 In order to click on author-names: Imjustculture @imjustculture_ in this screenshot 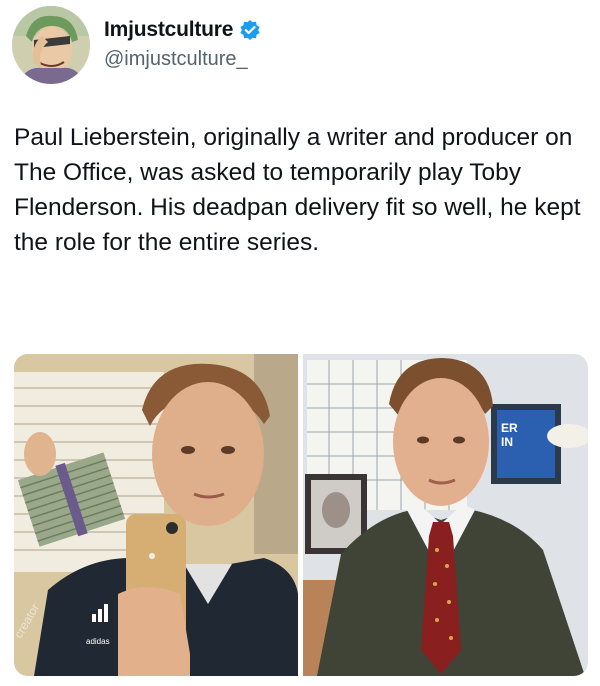, I will do `click(182, 43)`.